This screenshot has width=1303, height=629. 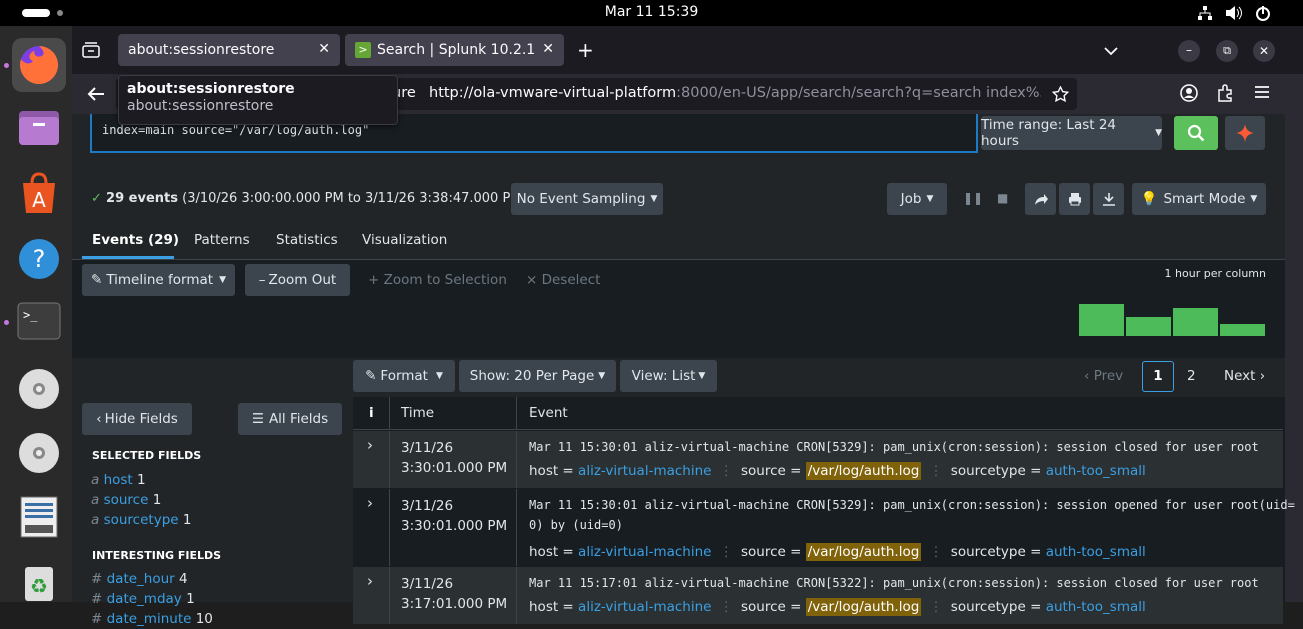 I want to click on time-range-picker: Time range: Last 24 hours ▼, so click(x=1071, y=133).